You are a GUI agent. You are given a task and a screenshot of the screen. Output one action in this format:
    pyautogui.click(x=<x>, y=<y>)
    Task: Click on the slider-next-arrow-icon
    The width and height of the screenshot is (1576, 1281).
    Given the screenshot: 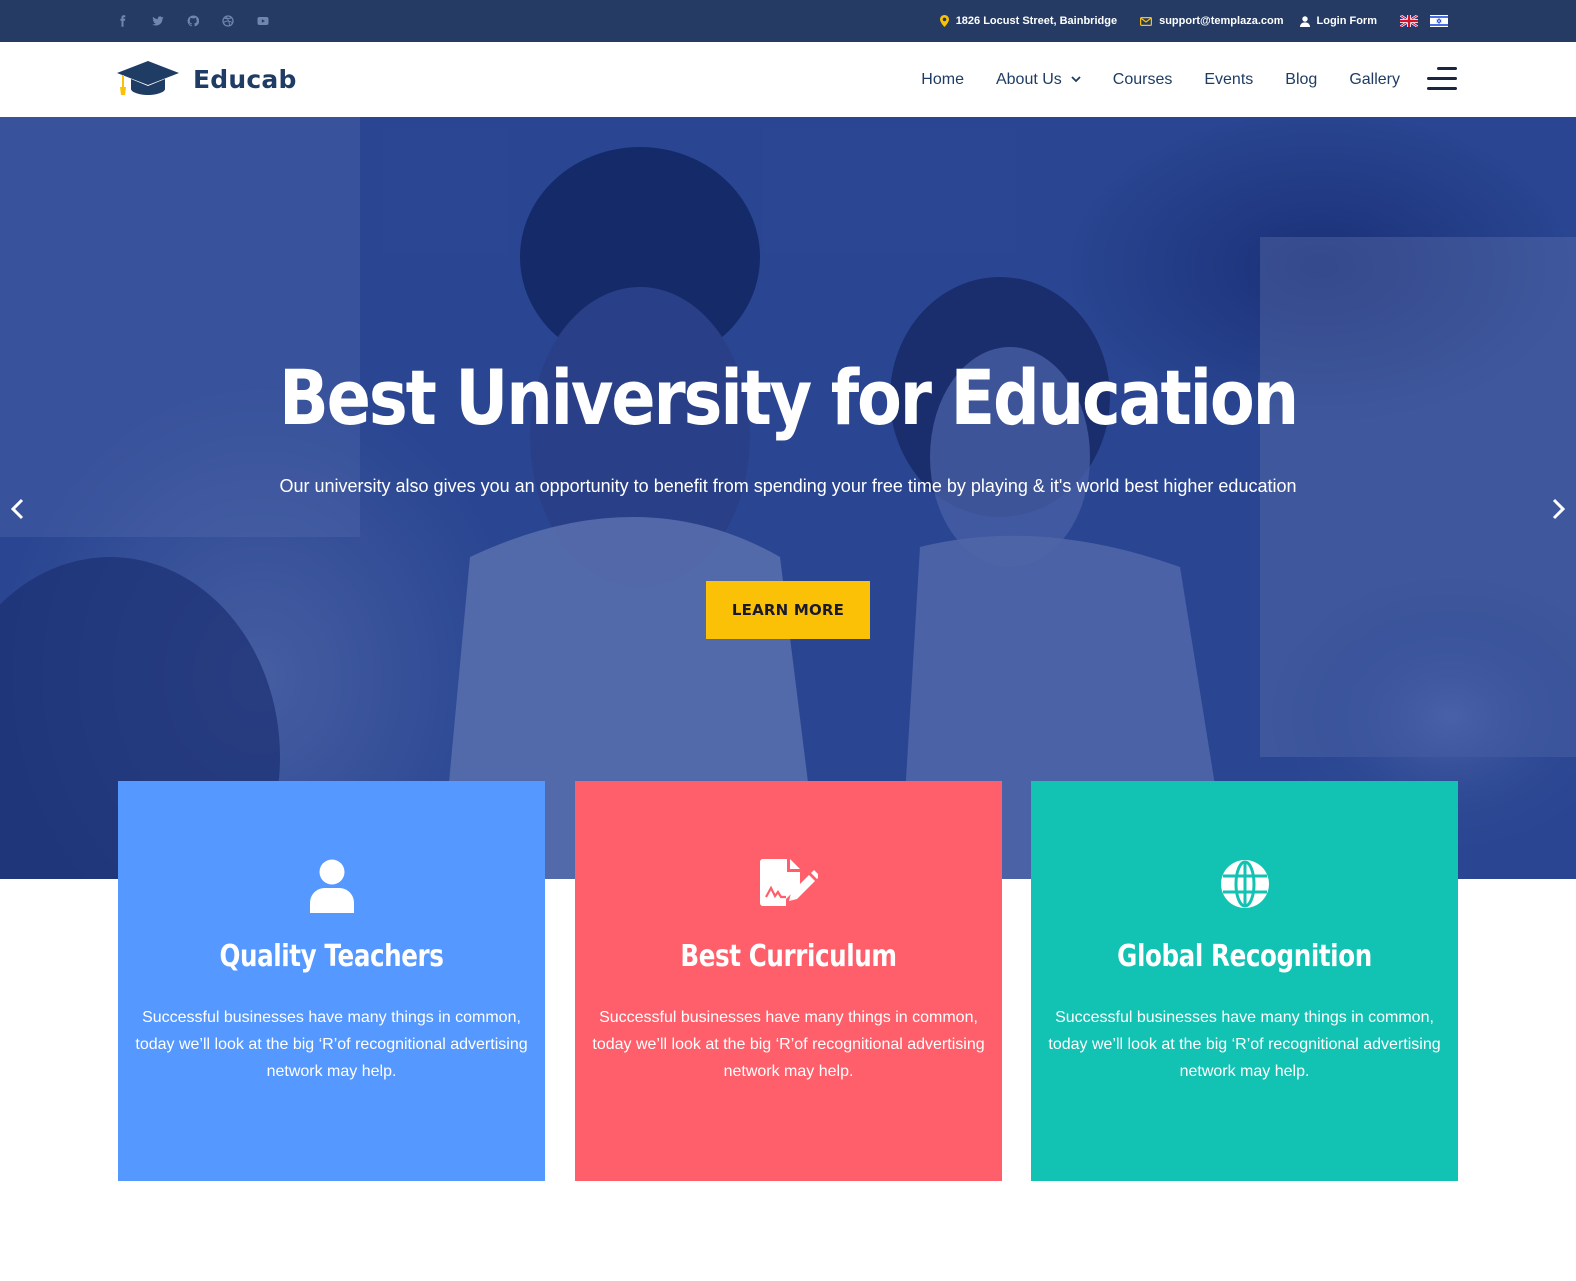 What is the action you would take?
    pyautogui.click(x=1558, y=509)
    